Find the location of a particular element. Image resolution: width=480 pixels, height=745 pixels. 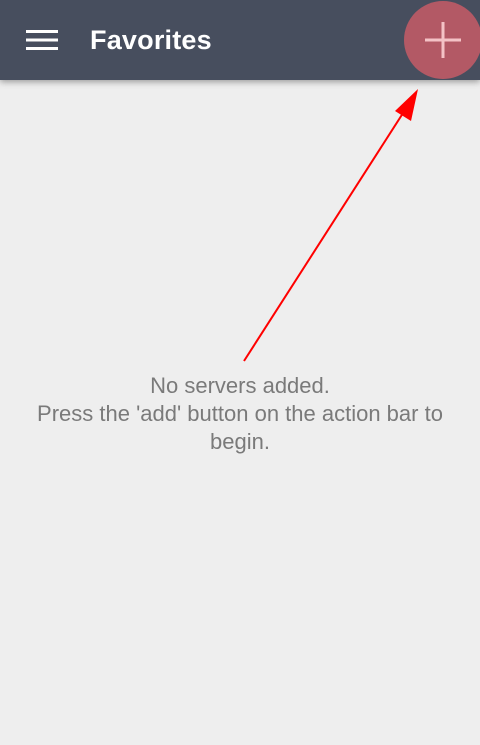

add-server-button is located at coordinates (442, 40).